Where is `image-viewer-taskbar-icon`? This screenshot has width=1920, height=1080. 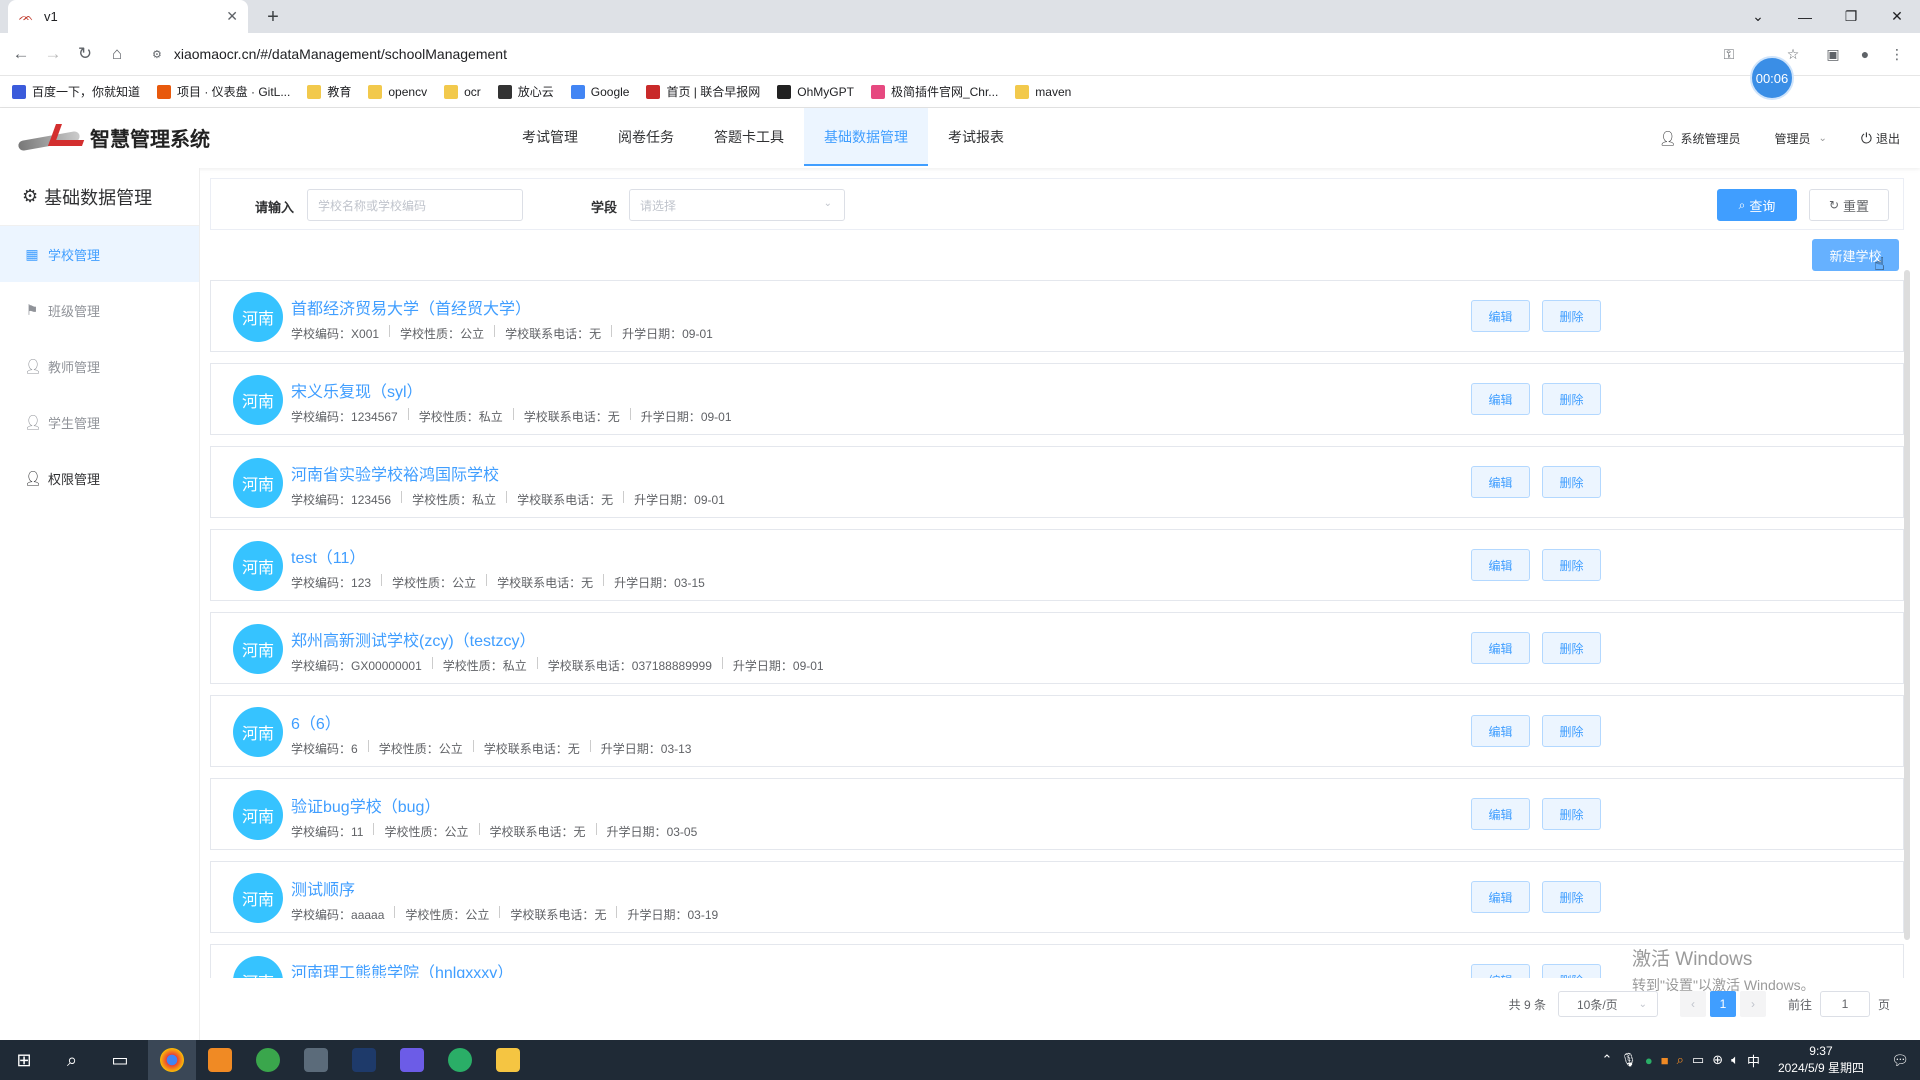 image-viewer-taskbar-icon is located at coordinates (316, 1060).